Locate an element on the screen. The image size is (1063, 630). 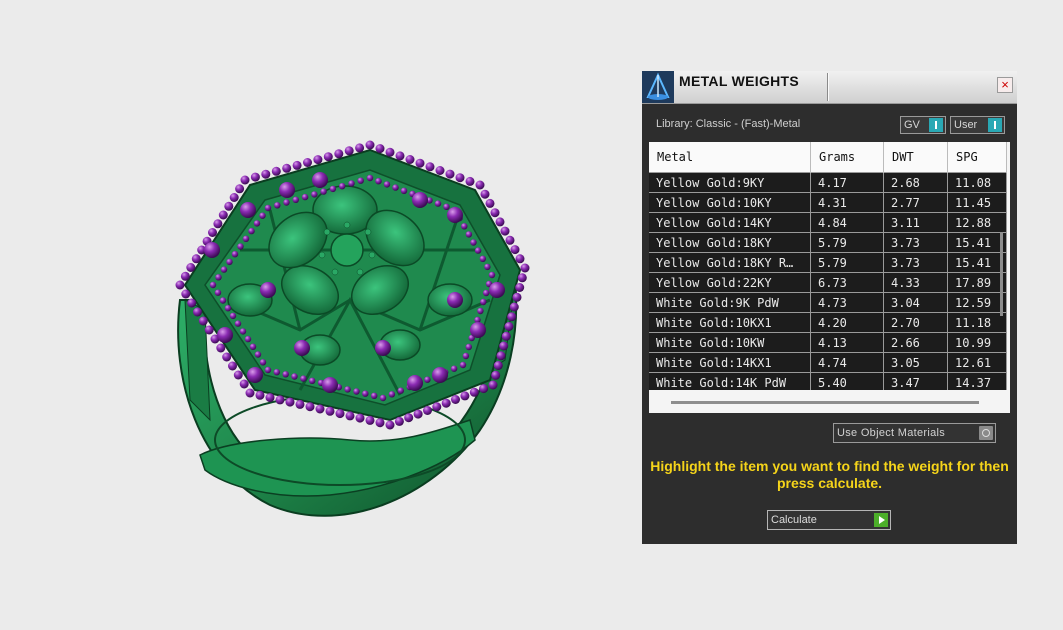
table-row: Yellow Gold:9KY 4.17 2.68 11.08 is located at coordinates (828, 182).